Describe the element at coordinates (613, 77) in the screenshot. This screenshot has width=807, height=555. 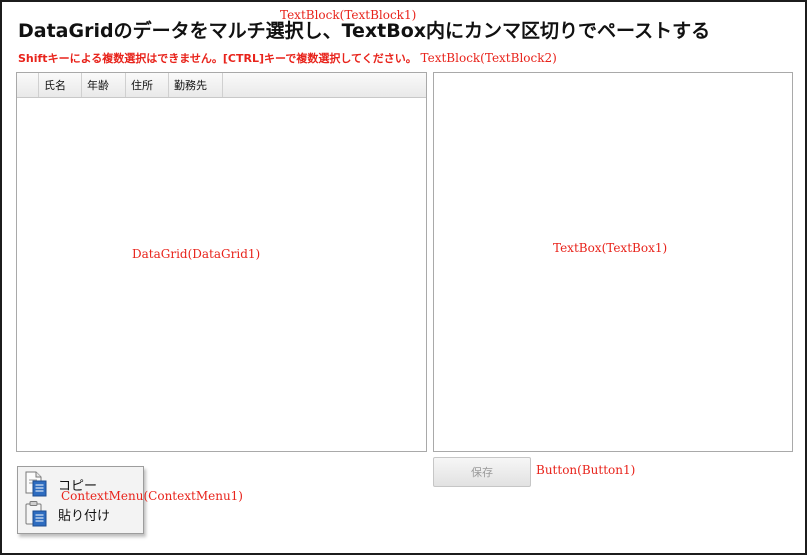
I see `textbox-value` at that location.